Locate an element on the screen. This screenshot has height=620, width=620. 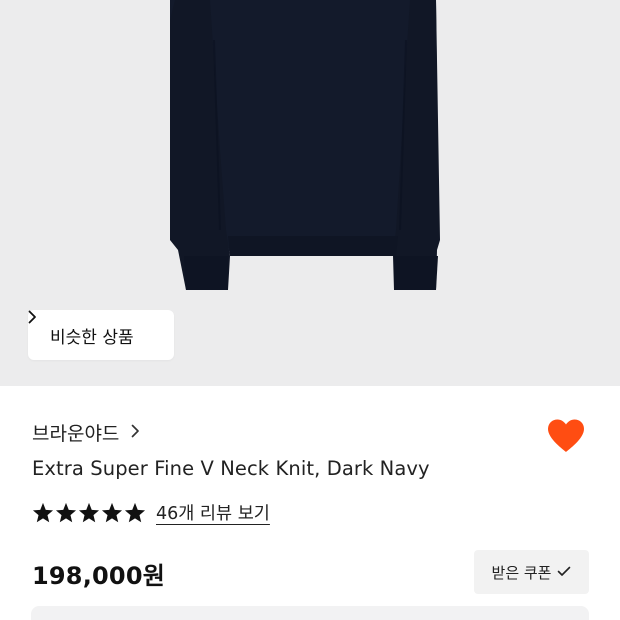
wishlist-button is located at coordinates (566, 436).